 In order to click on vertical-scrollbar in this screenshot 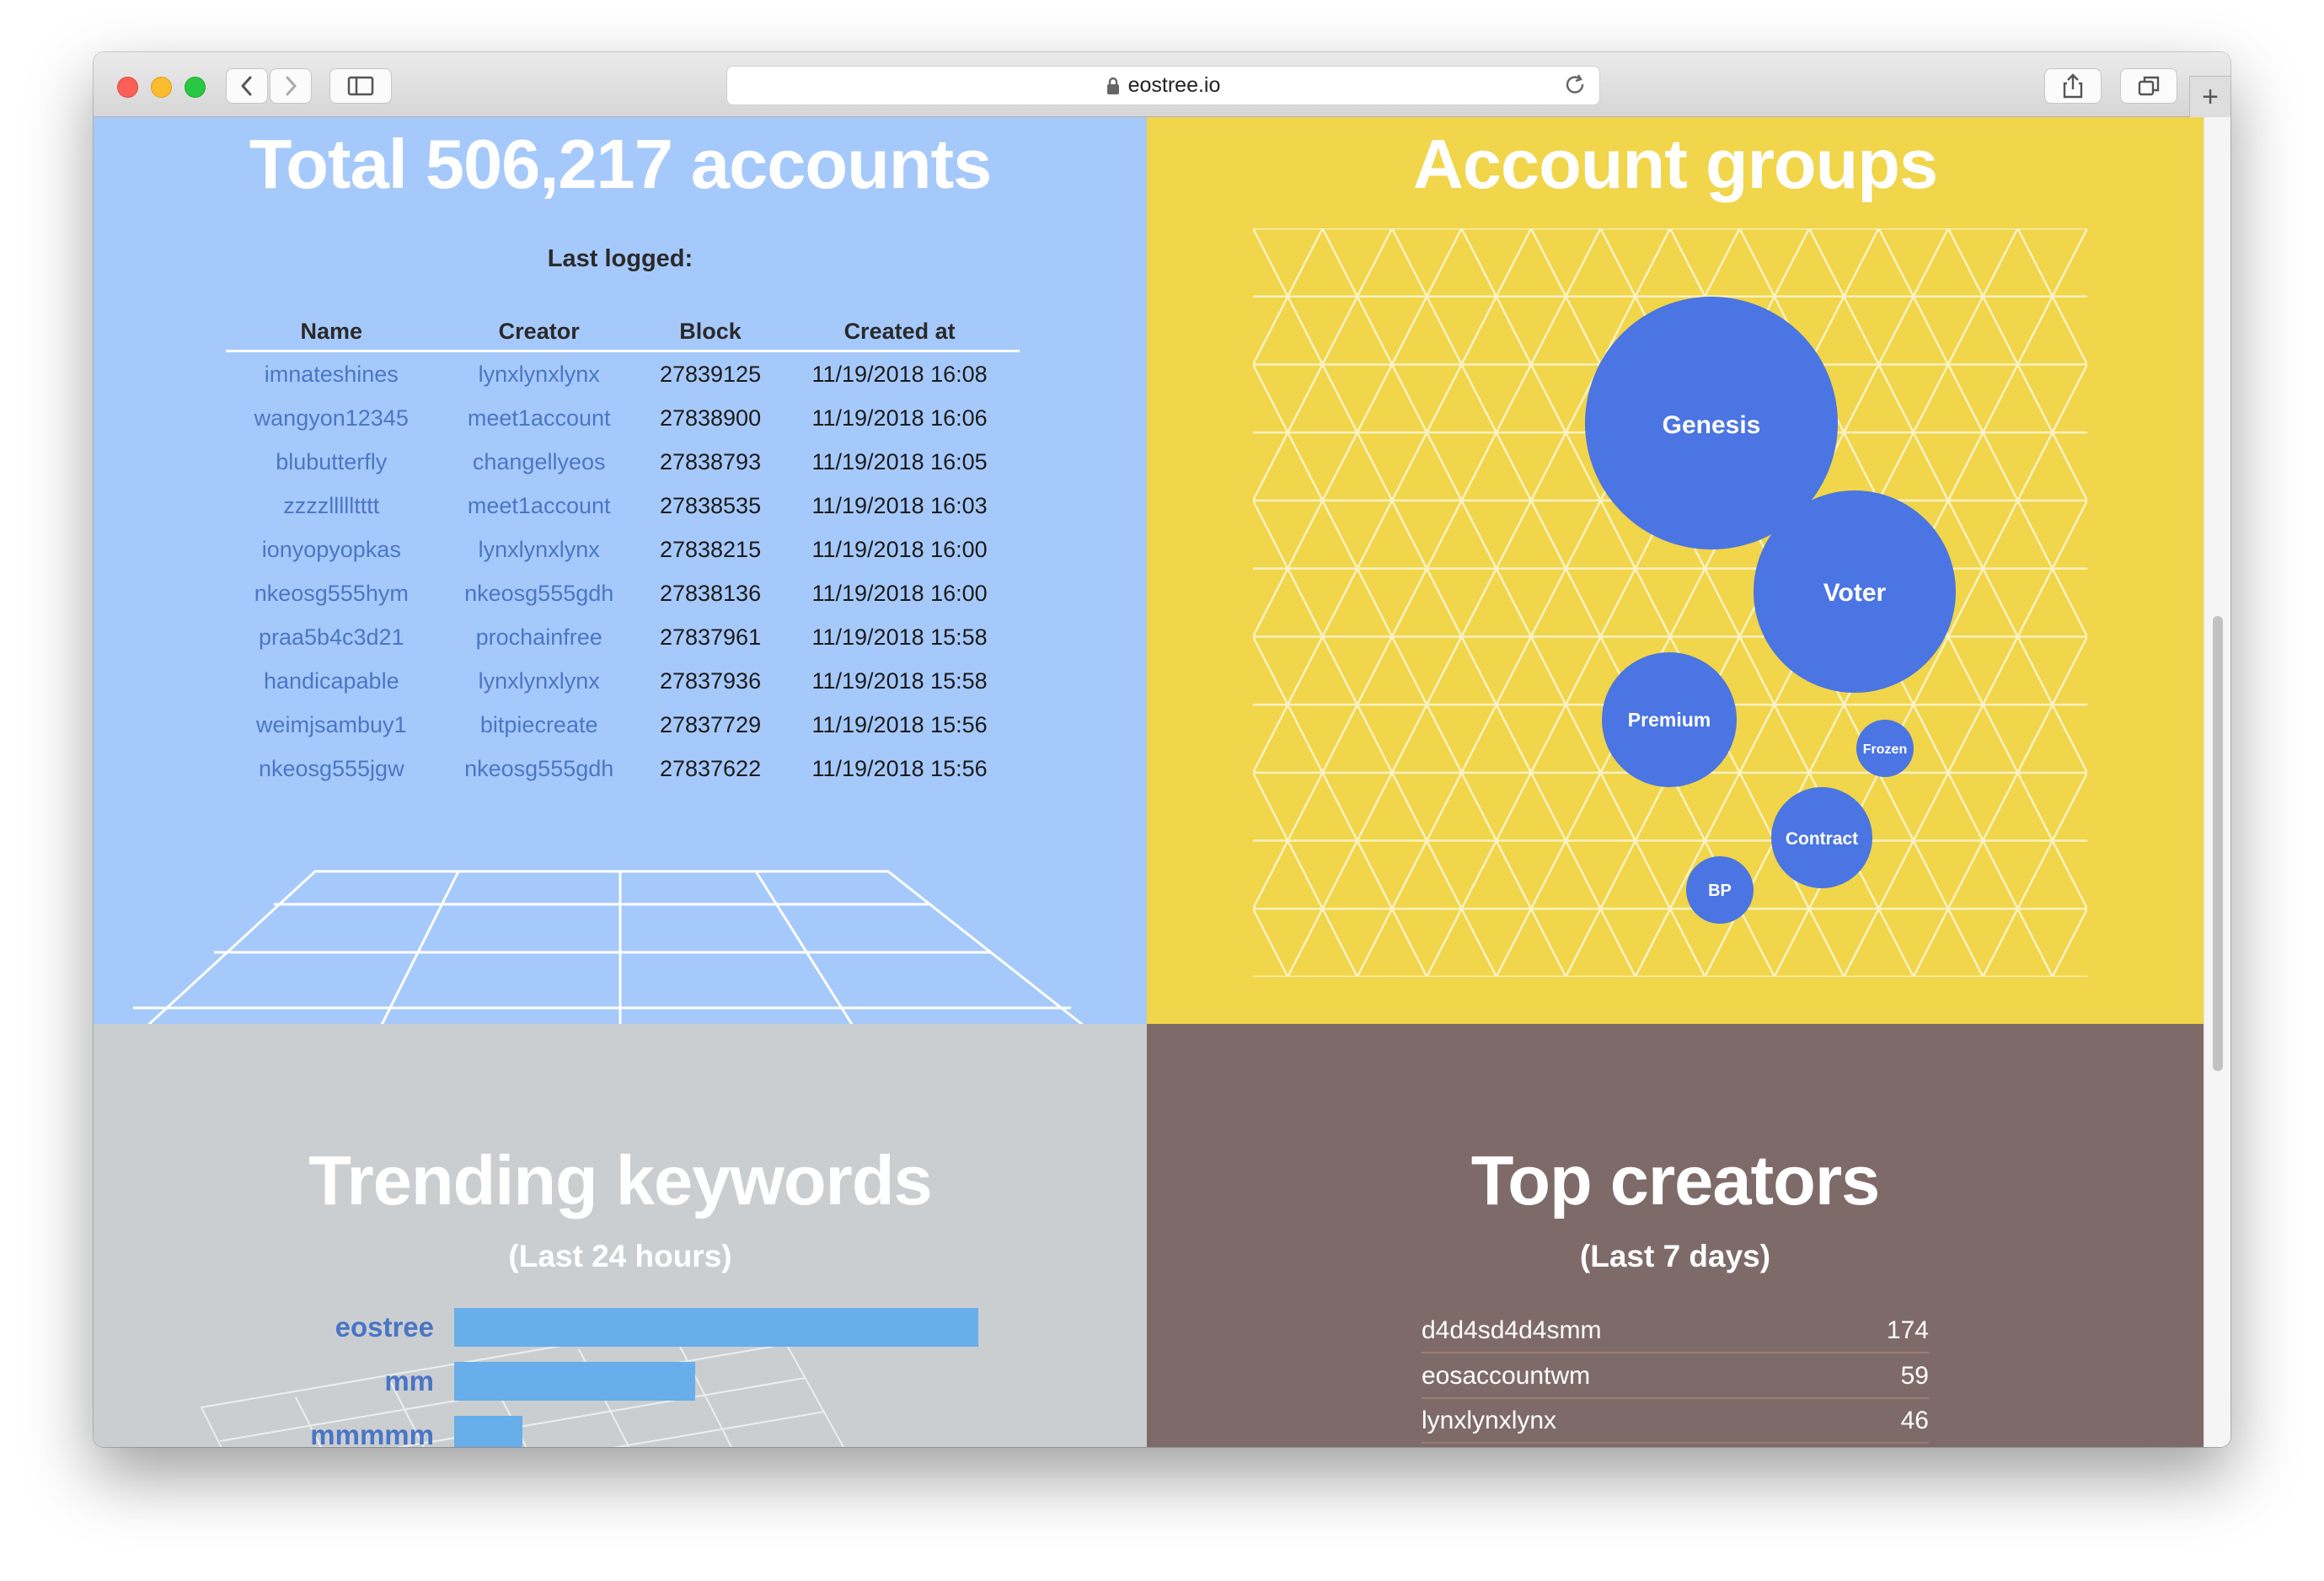, I will do `click(2217, 782)`.